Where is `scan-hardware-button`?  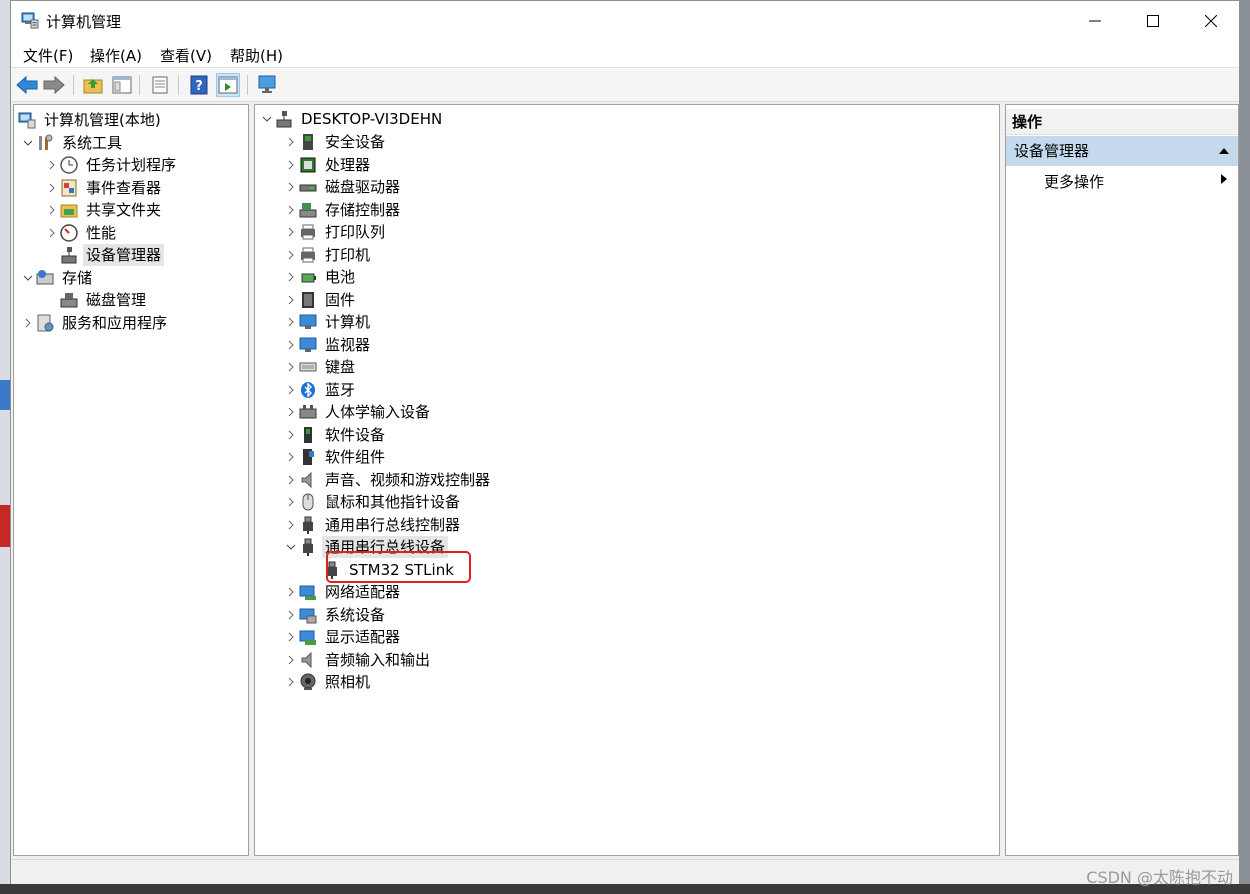 scan-hardware-button is located at coordinates (268, 85).